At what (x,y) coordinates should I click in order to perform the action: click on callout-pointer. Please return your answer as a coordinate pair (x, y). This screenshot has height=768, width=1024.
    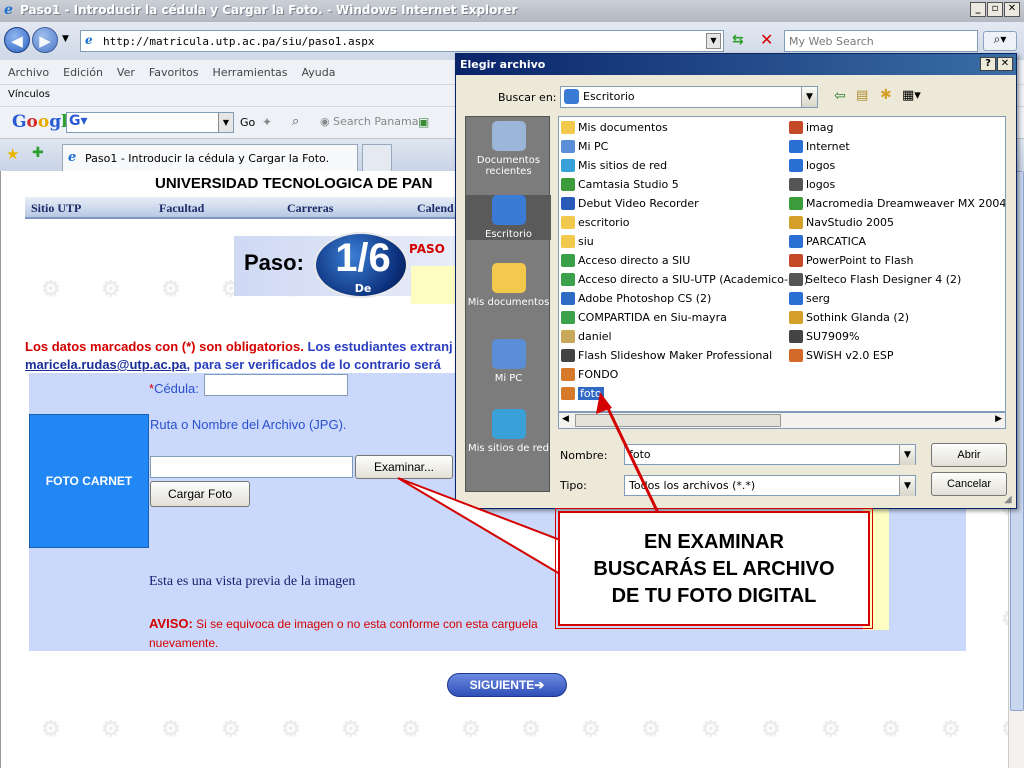
    Looking at the image, I should click on (479, 526).